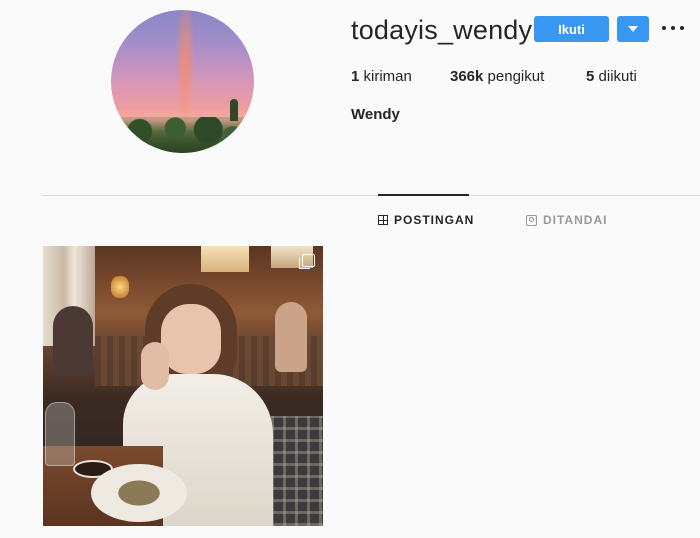  Describe the element at coordinates (434, 220) in the screenshot. I see `tab-posts-label: POSTINGAN` at that location.